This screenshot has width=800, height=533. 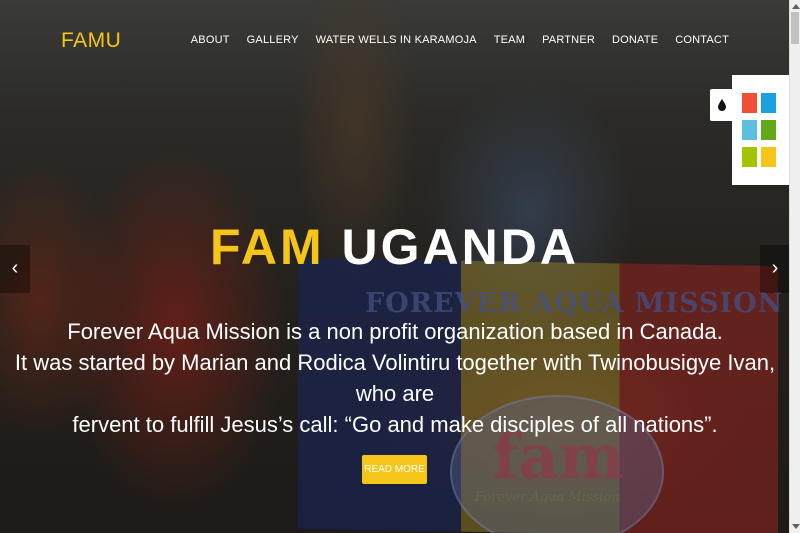 I want to click on color-swatch-yellow, so click(x=768, y=157).